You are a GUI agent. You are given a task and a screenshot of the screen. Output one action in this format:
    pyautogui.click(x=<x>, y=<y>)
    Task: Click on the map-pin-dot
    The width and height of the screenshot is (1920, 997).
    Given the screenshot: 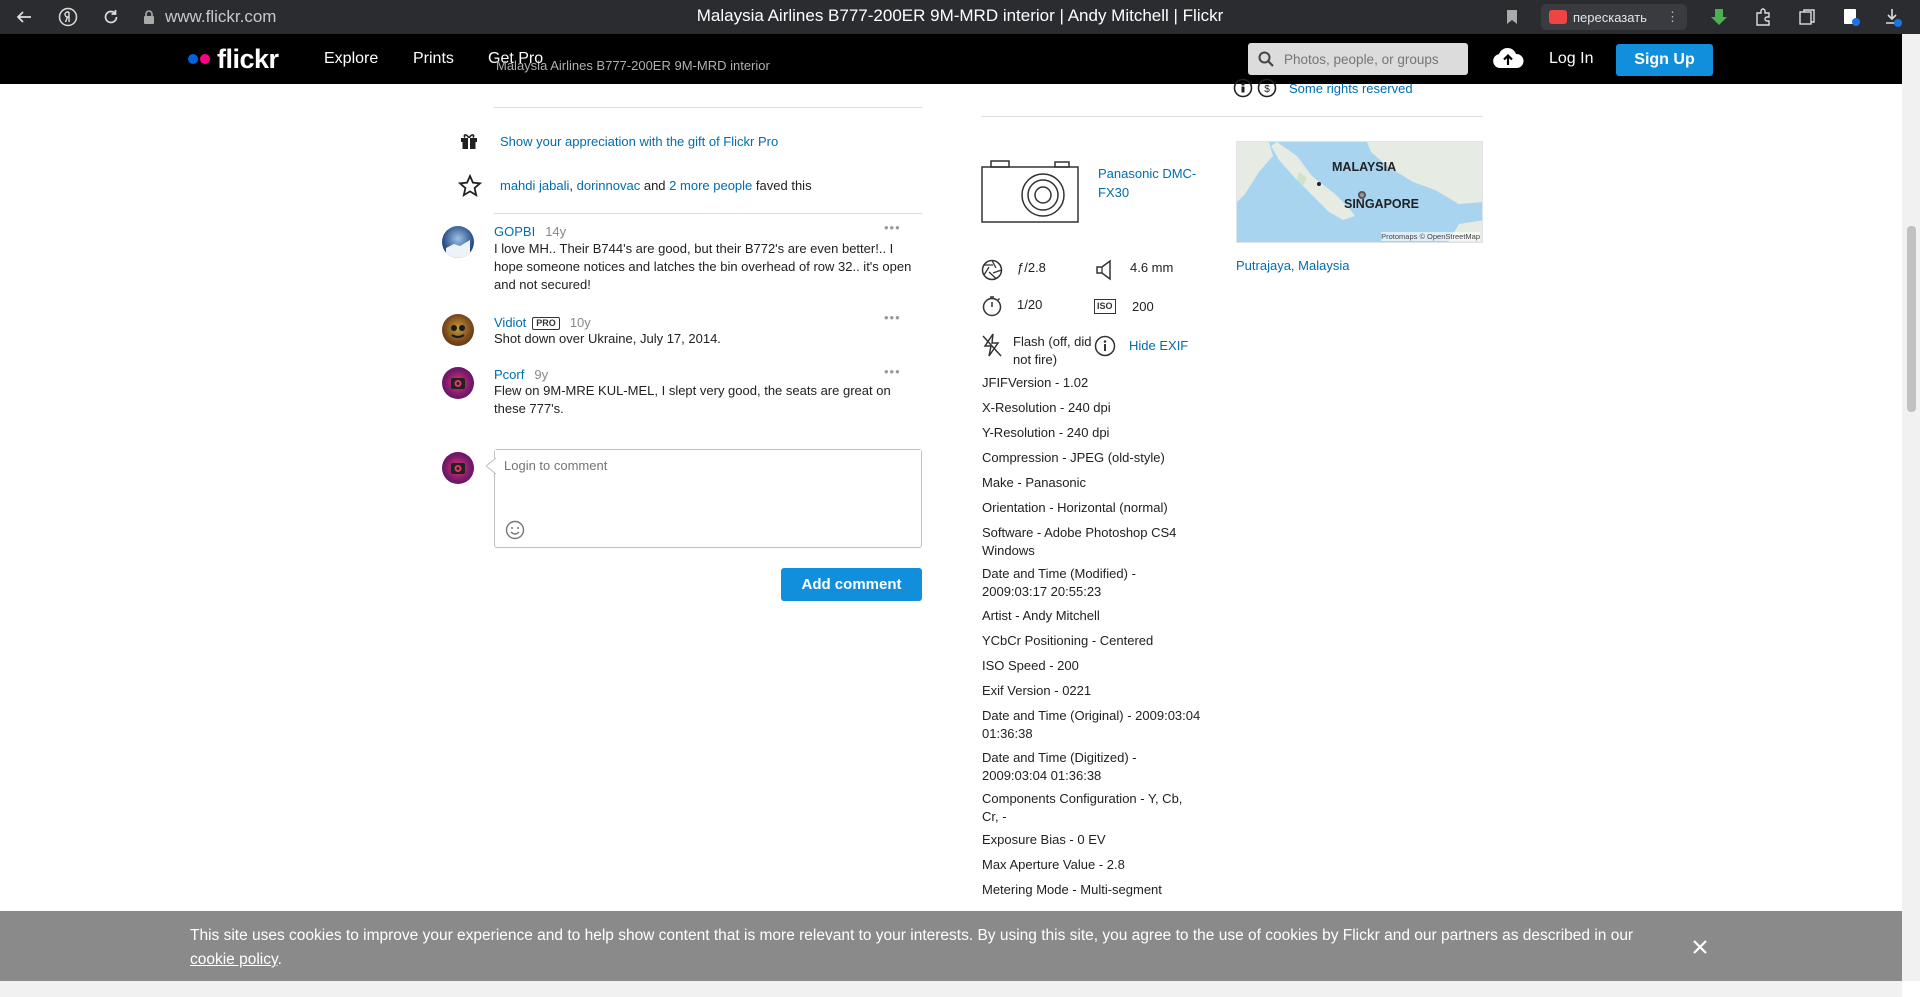 What is the action you would take?
    pyautogui.click(x=1319, y=184)
    